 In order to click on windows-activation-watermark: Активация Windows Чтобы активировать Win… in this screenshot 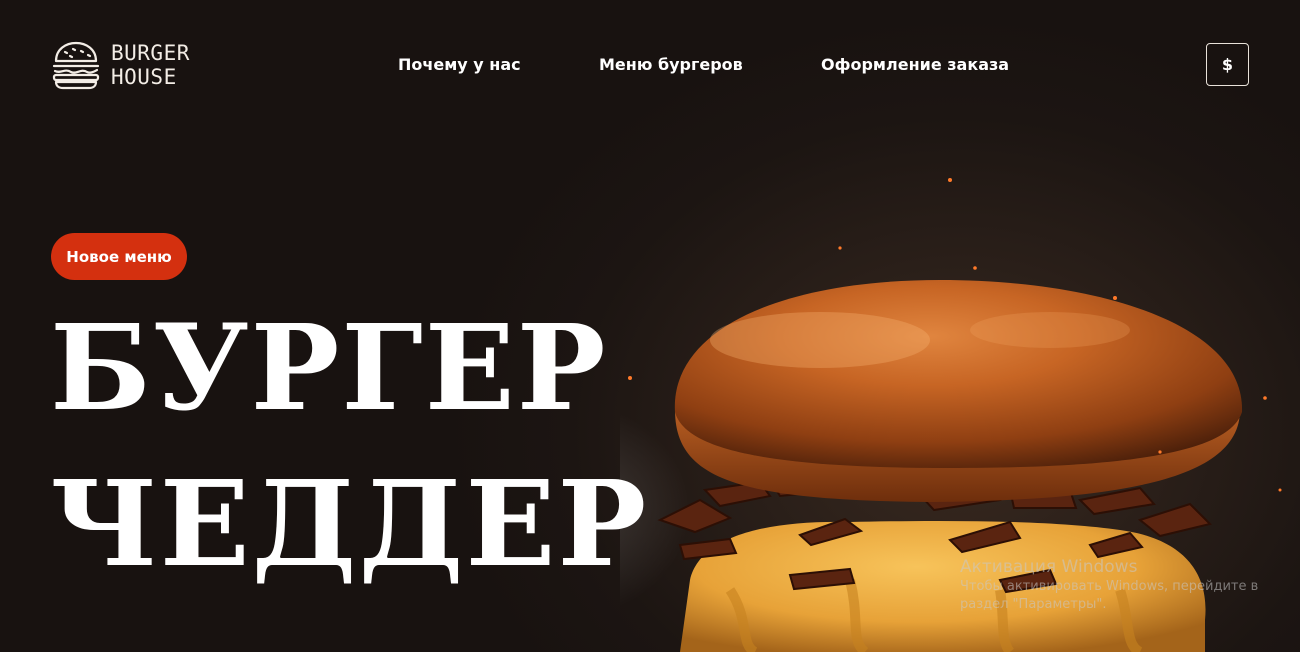, I will do `click(1115, 585)`.